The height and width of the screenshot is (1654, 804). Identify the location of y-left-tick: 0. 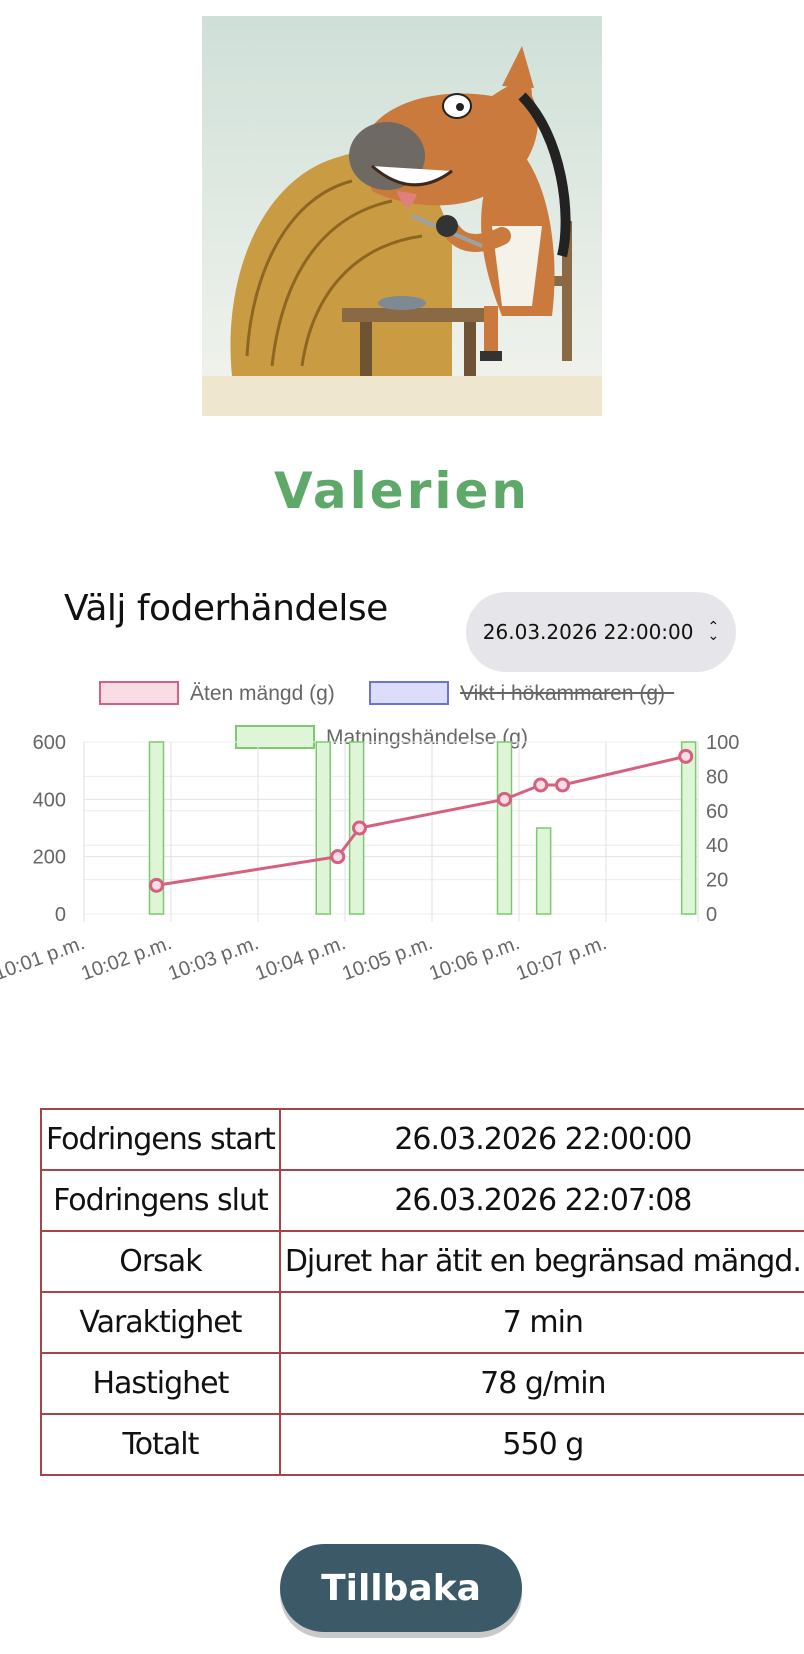
(60, 915).